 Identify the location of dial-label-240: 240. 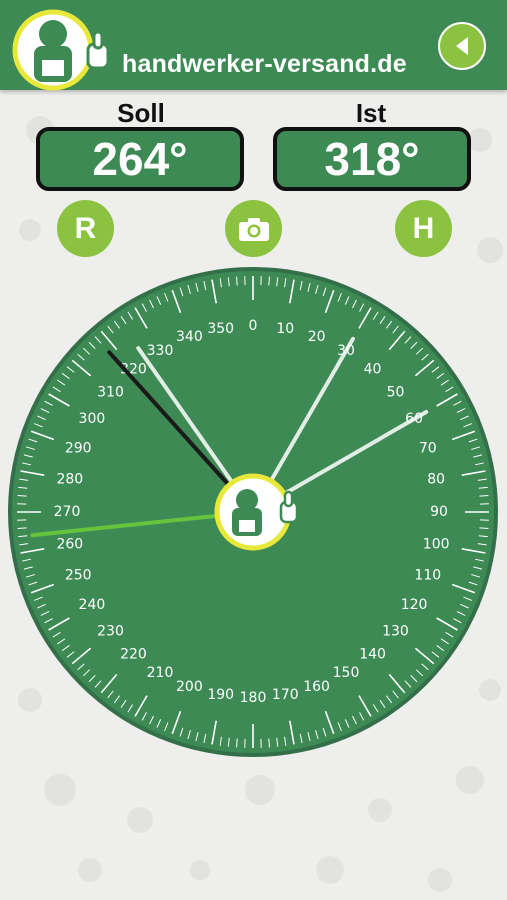
(92, 605).